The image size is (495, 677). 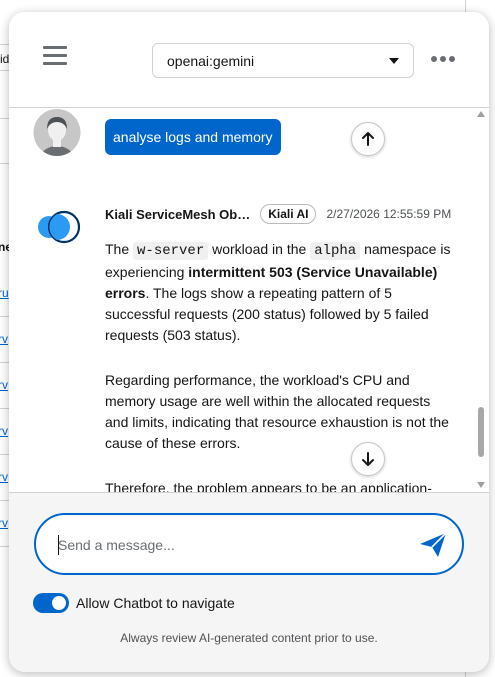 I want to click on user-avatar-icon, so click(x=57, y=132).